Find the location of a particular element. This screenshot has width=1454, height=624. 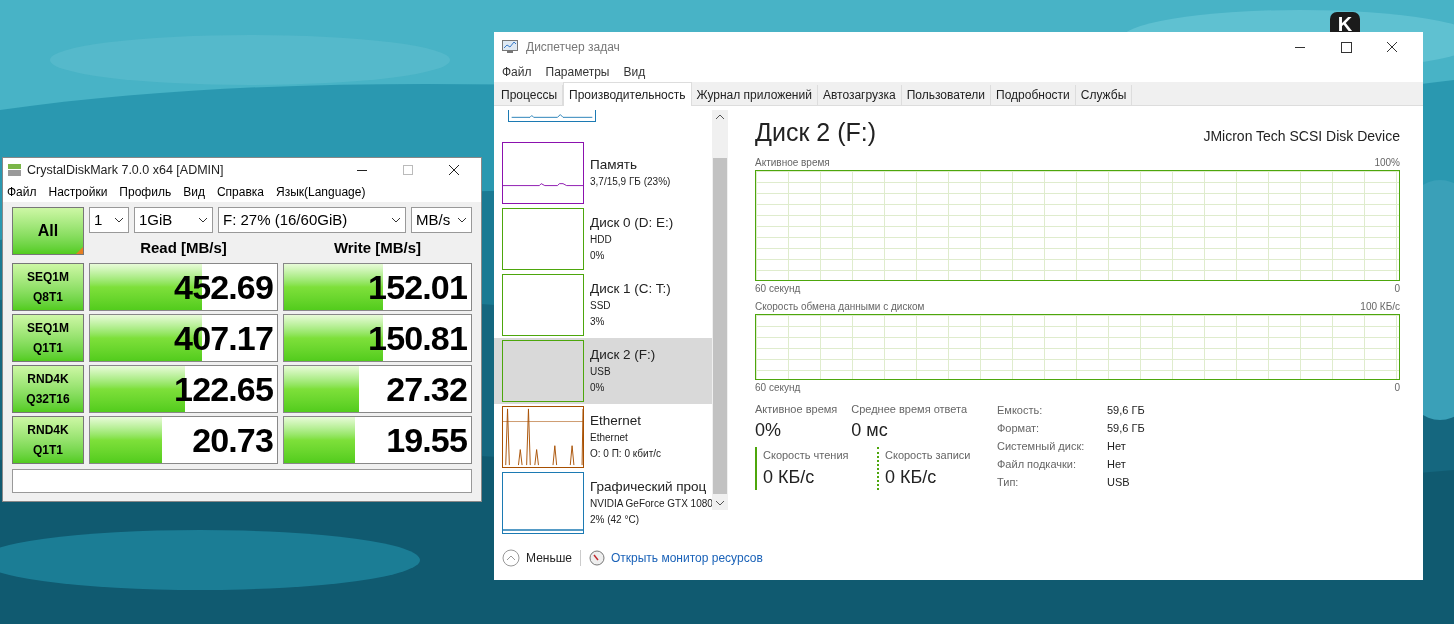

item-detail: SSD is located at coordinates (601, 306).